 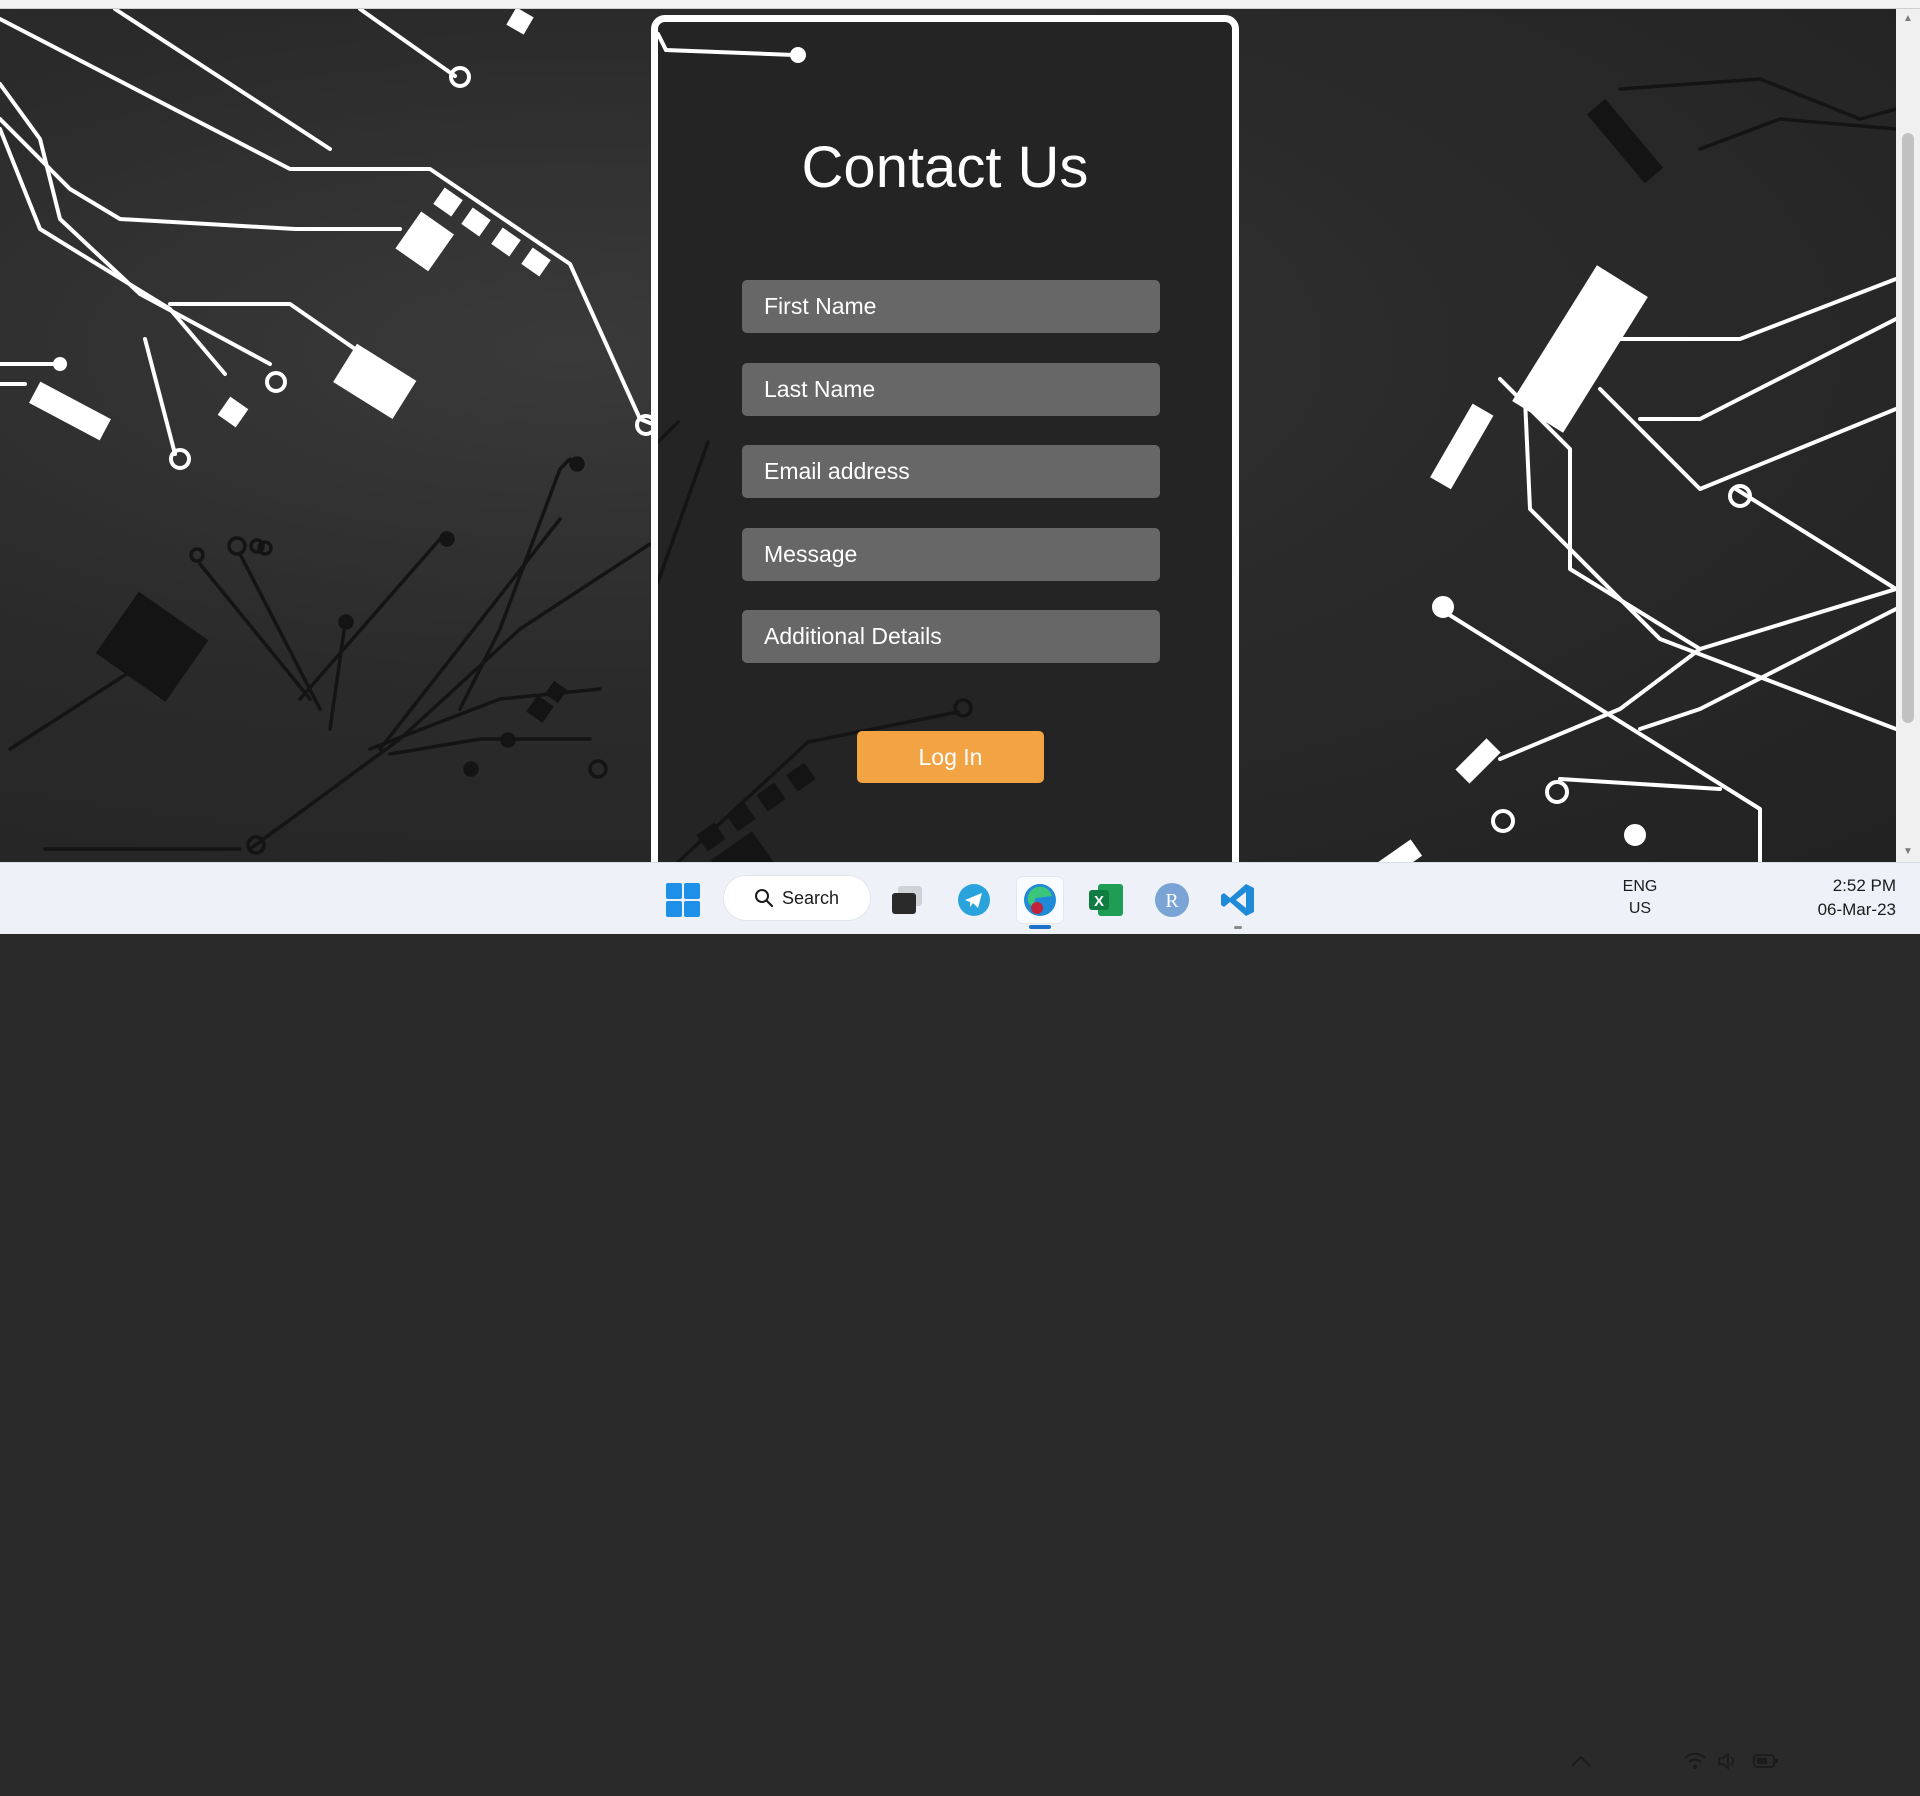 What do you see at coordinates (1099, 901) in the screenshot?
I see `svg-text: X` at bounding box center [1099, 901].